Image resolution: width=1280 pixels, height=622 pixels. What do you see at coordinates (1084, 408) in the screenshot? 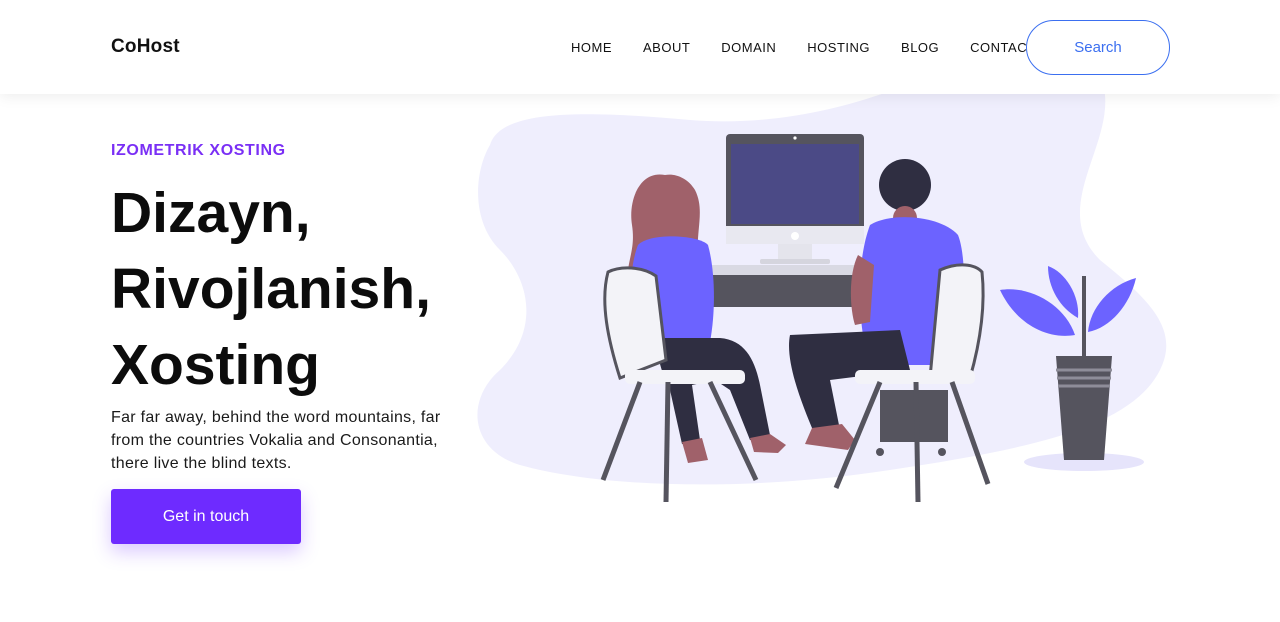
I see `plant-pot` at bounding box center [1084, 408].